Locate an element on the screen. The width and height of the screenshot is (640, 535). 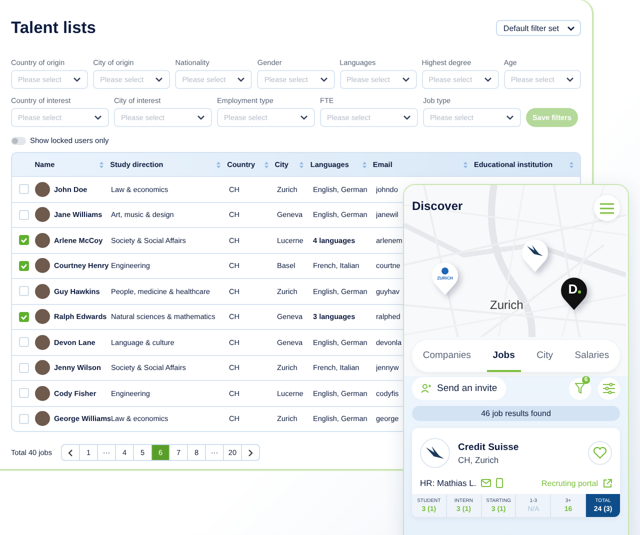
phone-icon is located at coordinates (500, 483).